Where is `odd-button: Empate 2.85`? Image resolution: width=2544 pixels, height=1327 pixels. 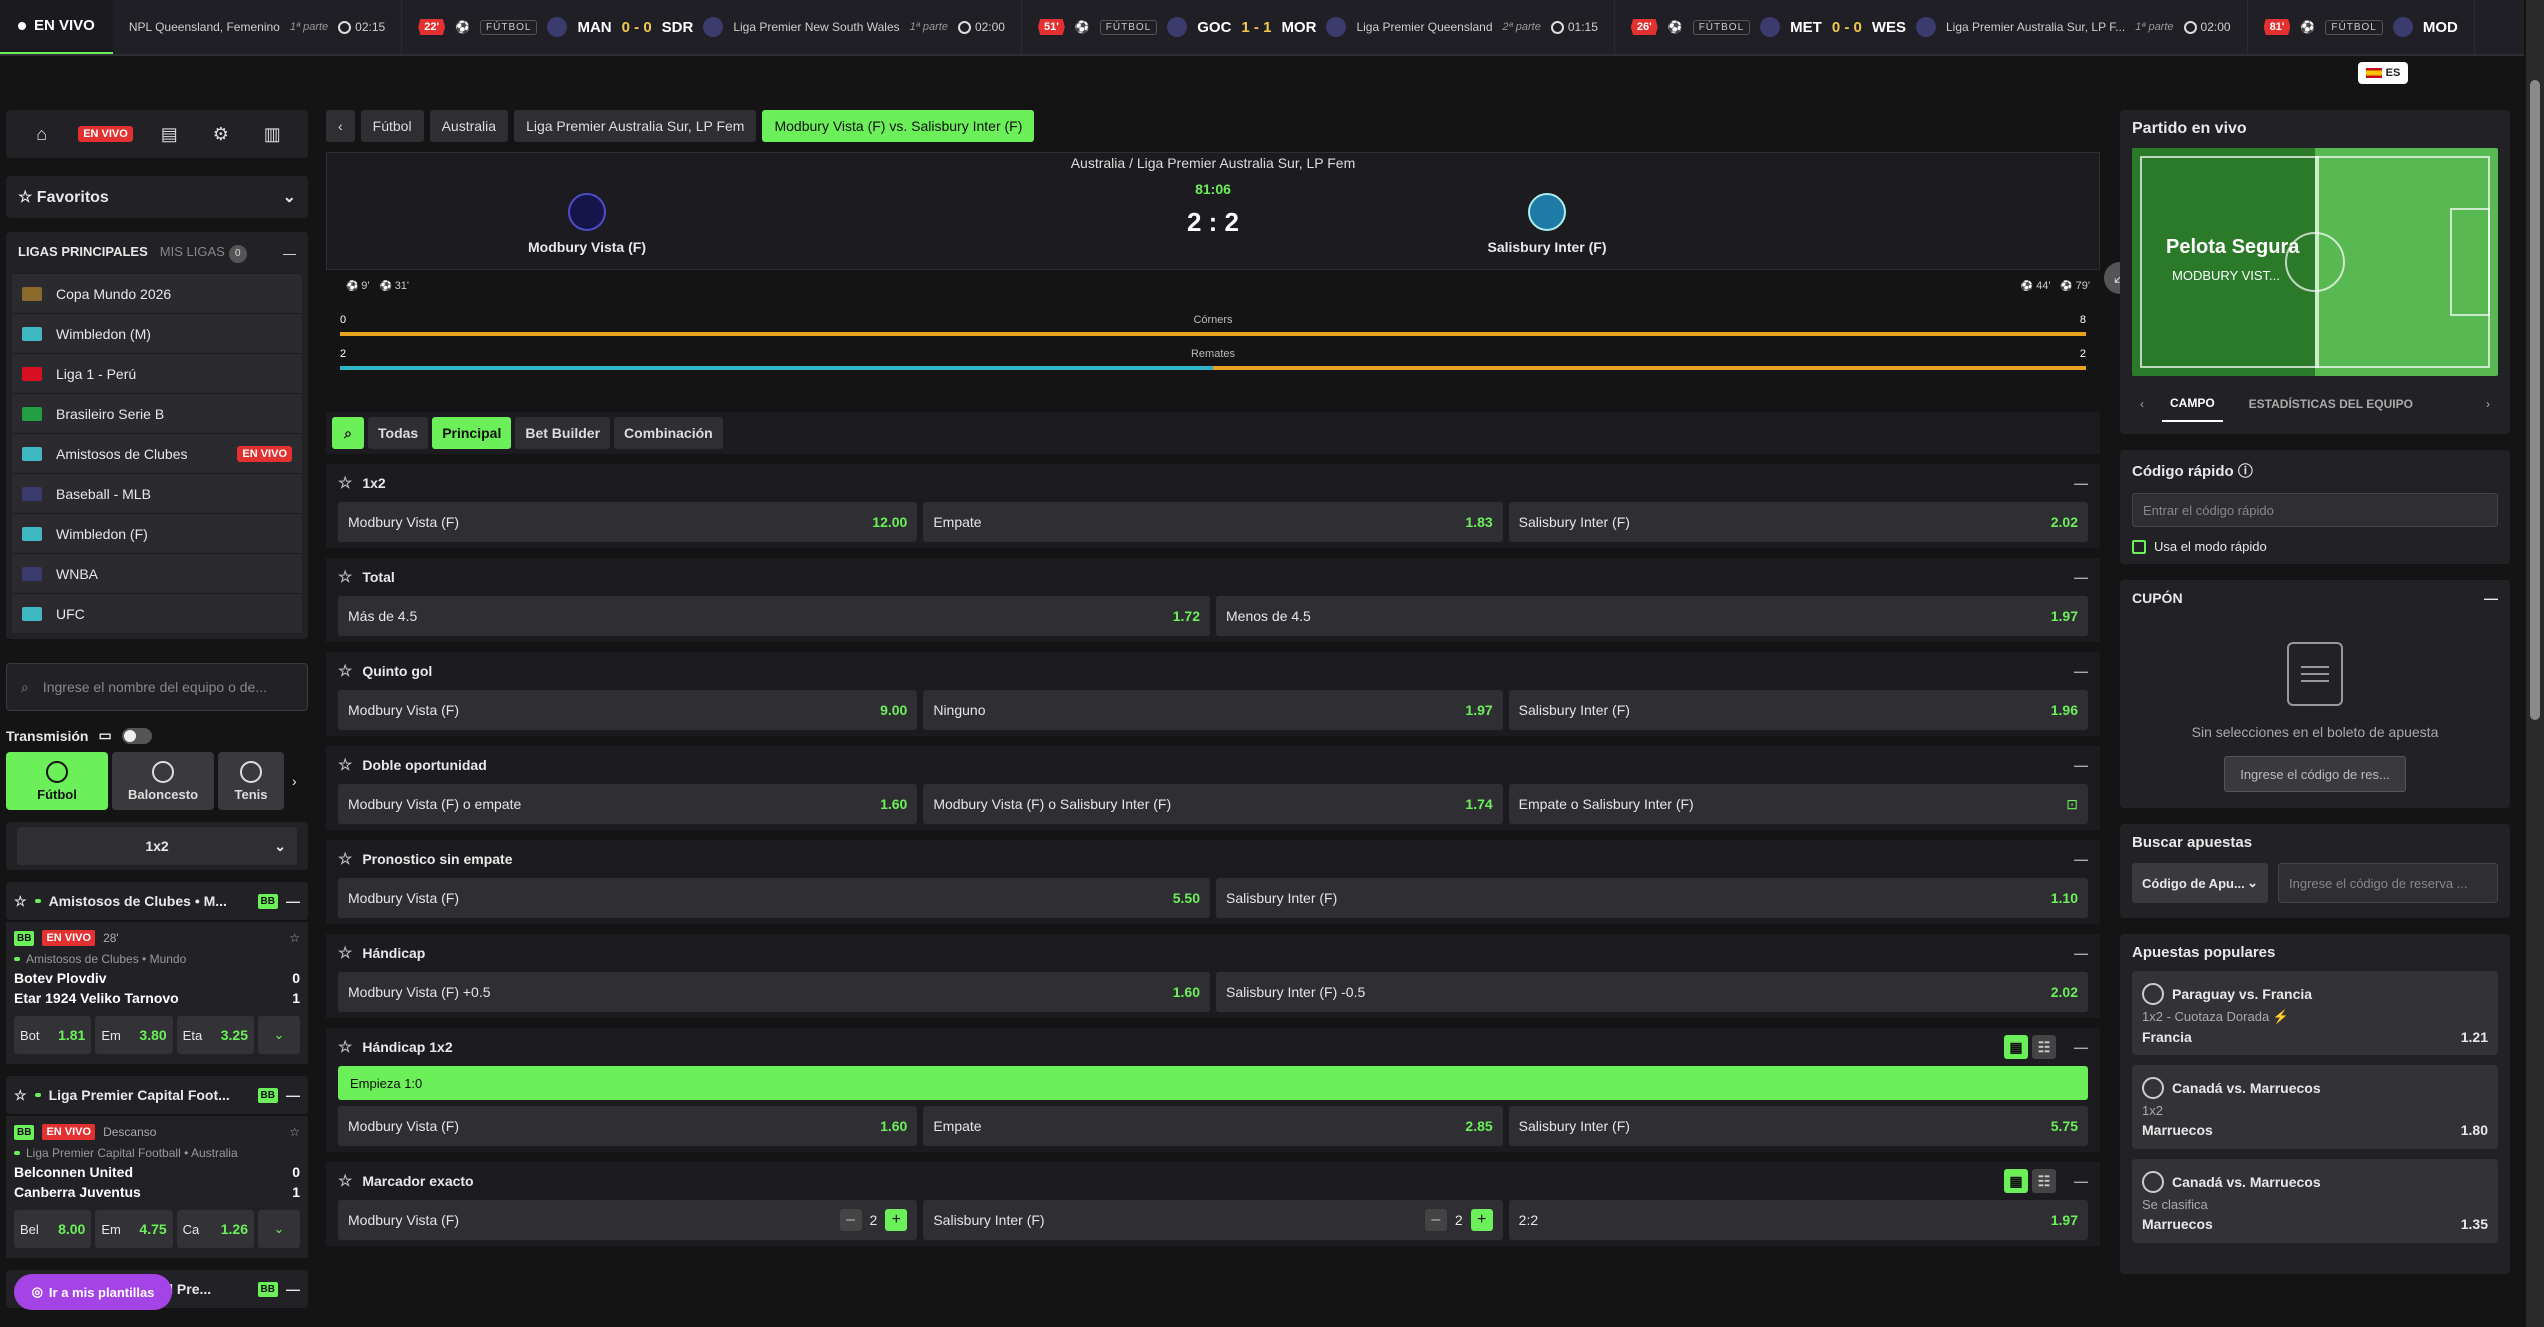
odd-button: Empate 2.85 is located at coordinates (1213, 1126).